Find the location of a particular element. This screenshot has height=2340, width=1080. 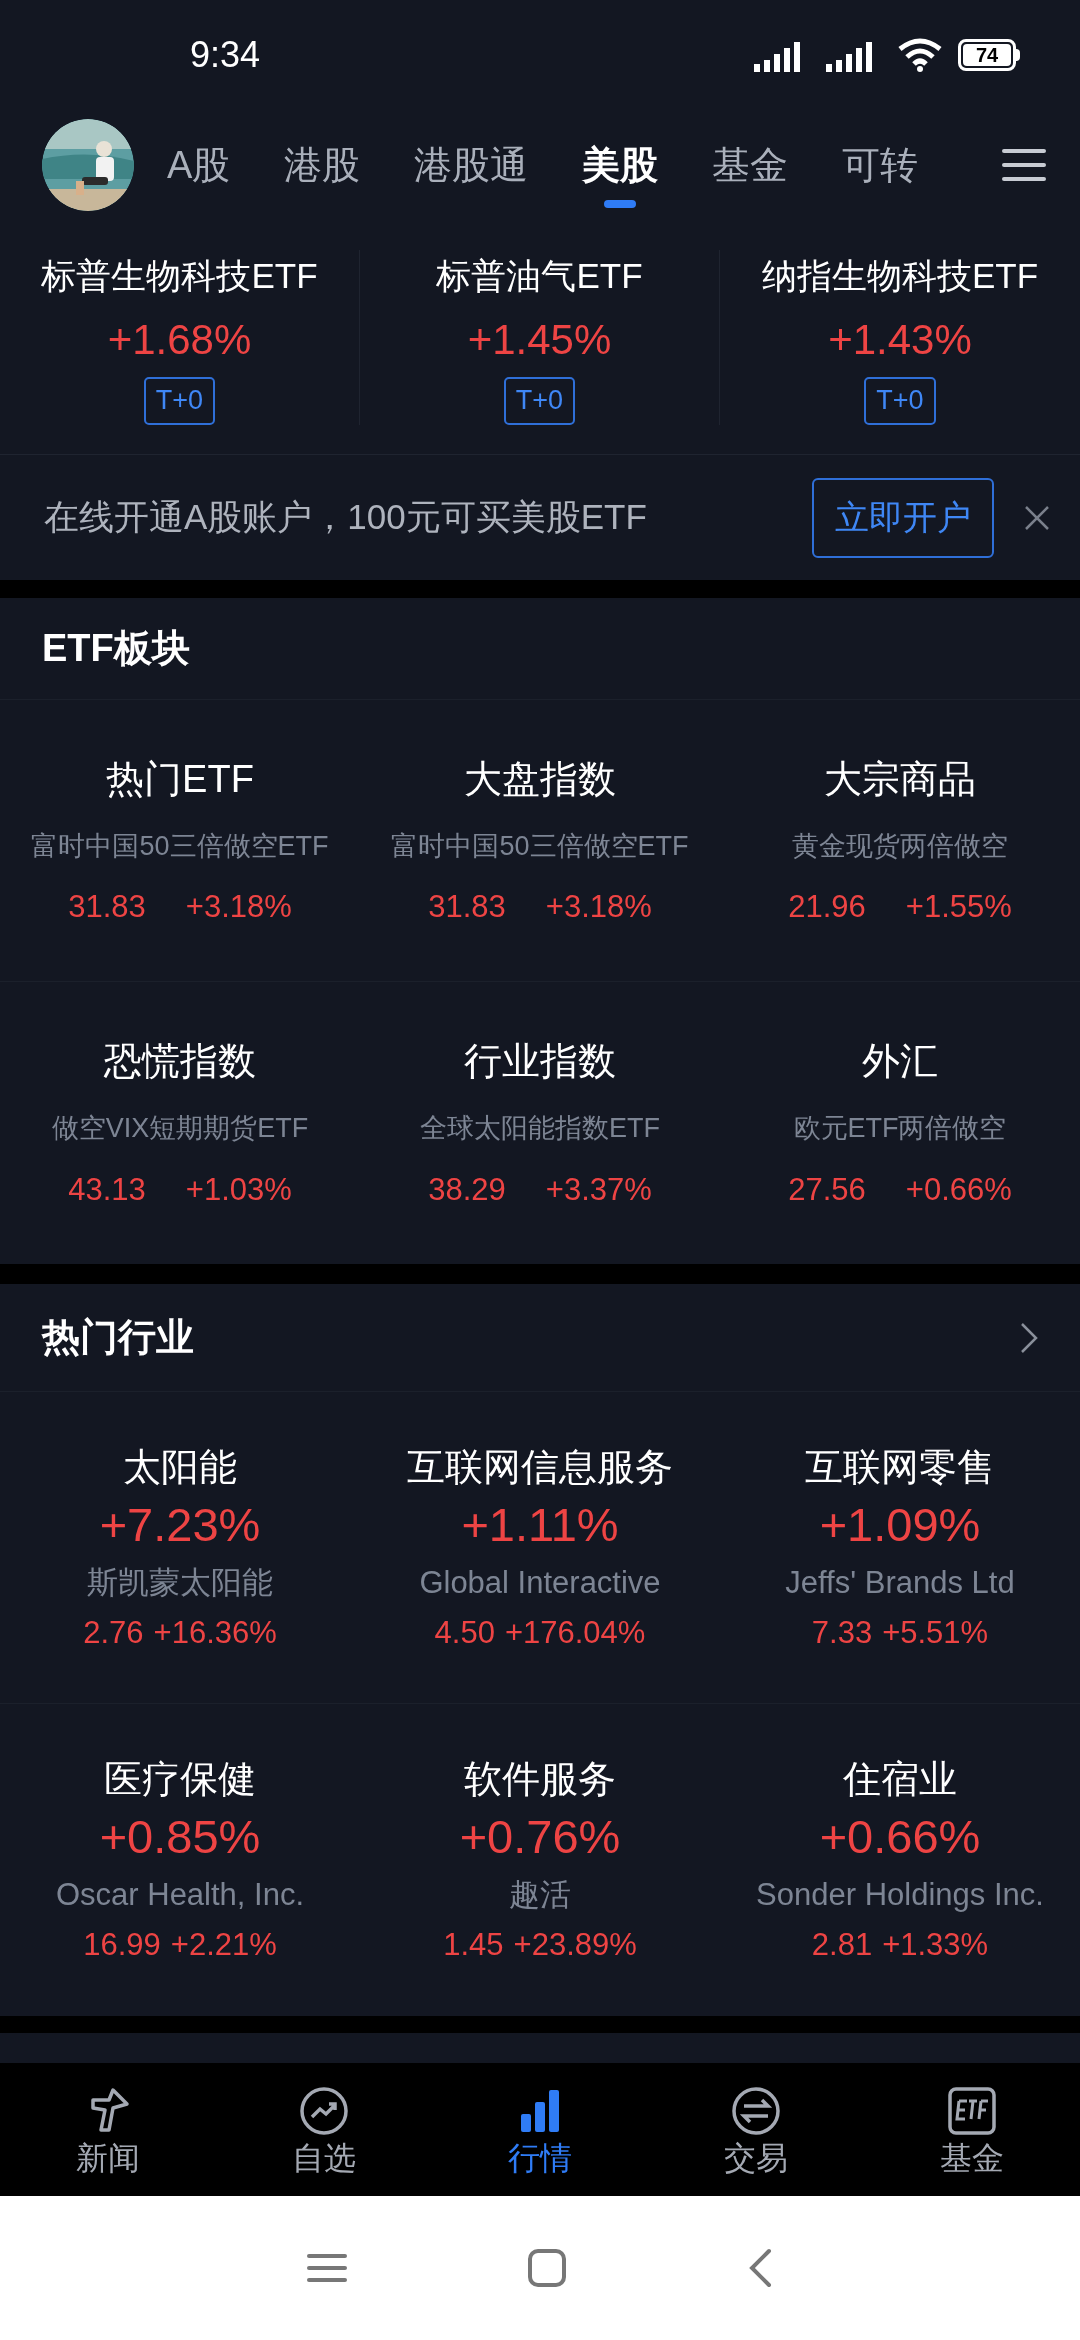

fund-change: +1.55% is located at coordinates (958, 907).